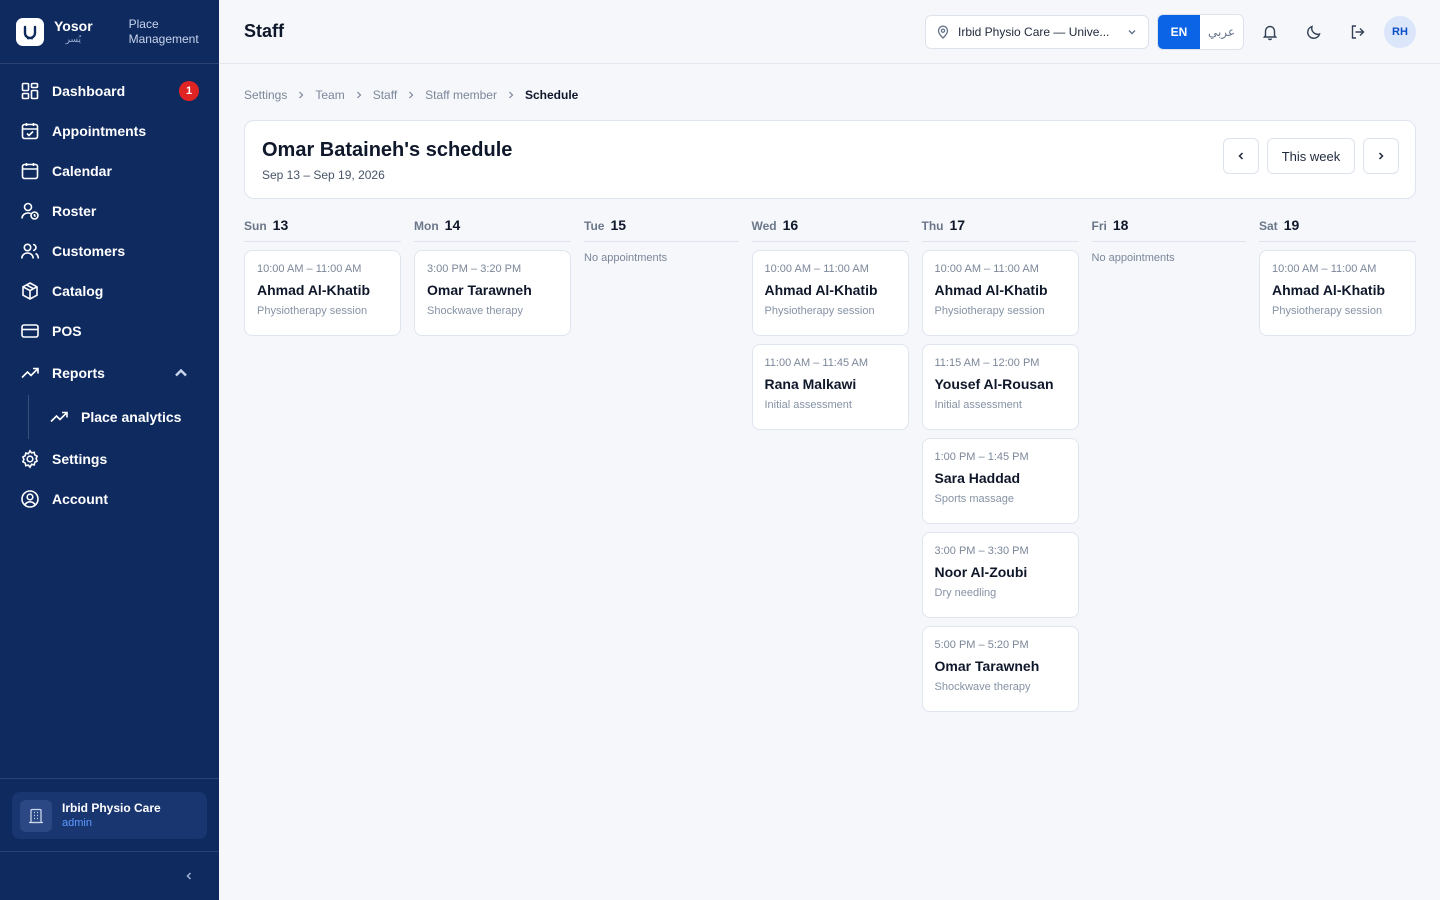 The height and width of the screenshot is (900, 1440). Describe the element at coordinates (109, 91) in the screenshot. I see `sidebar-item-dashboard: Dashboard 1` at that location.